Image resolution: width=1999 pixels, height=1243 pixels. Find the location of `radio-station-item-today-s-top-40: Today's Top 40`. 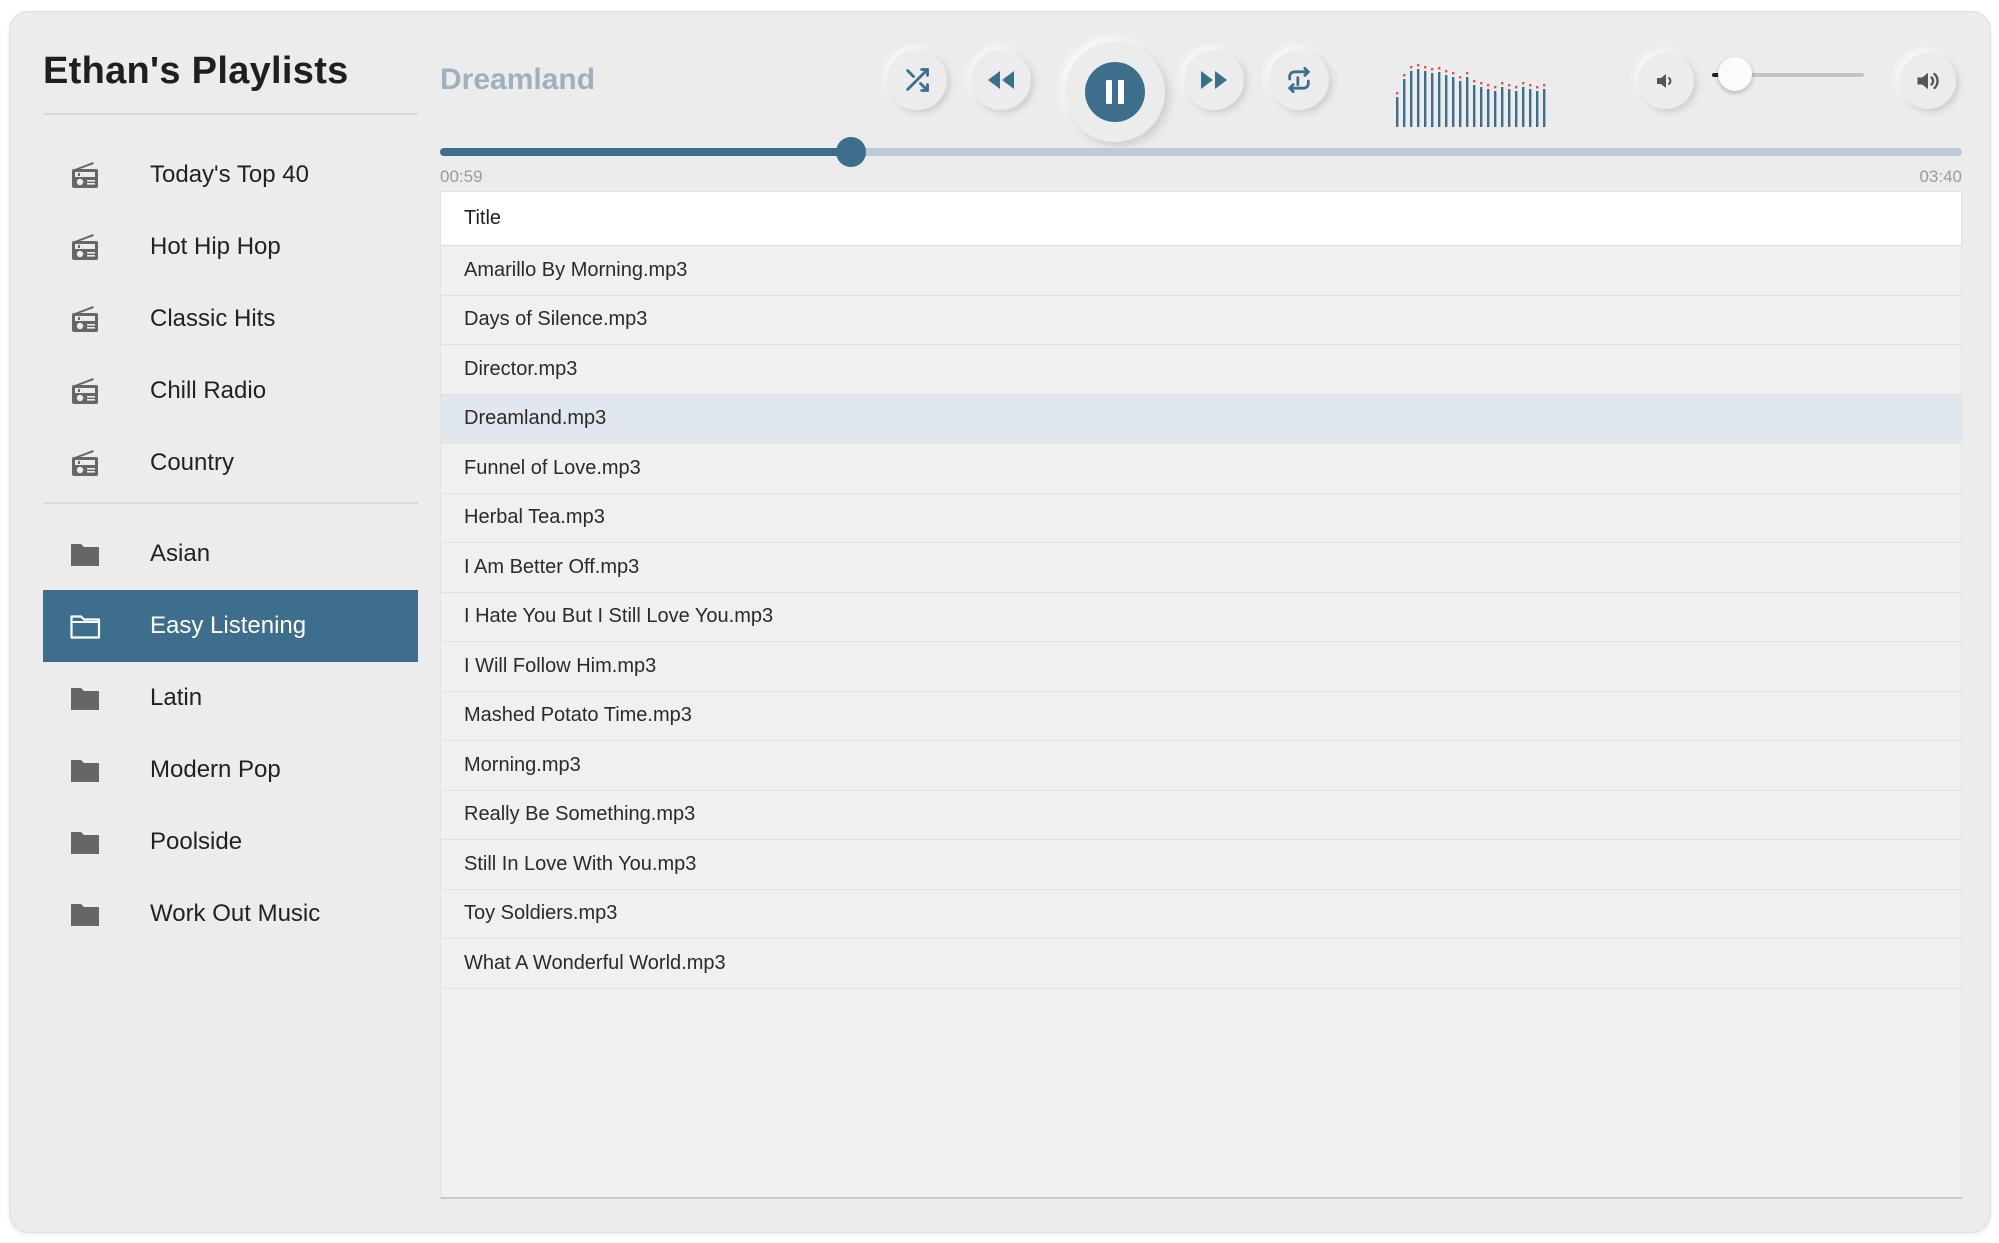

radio-station-item-today-s-top-40: Today's Top 40 is located at coordinates (230, 175).